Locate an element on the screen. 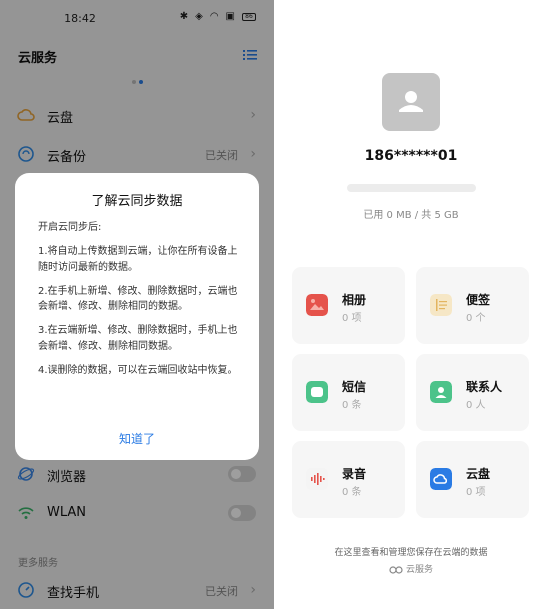  card-messages: 短信 0 条 is located at coordinates (348, 392).